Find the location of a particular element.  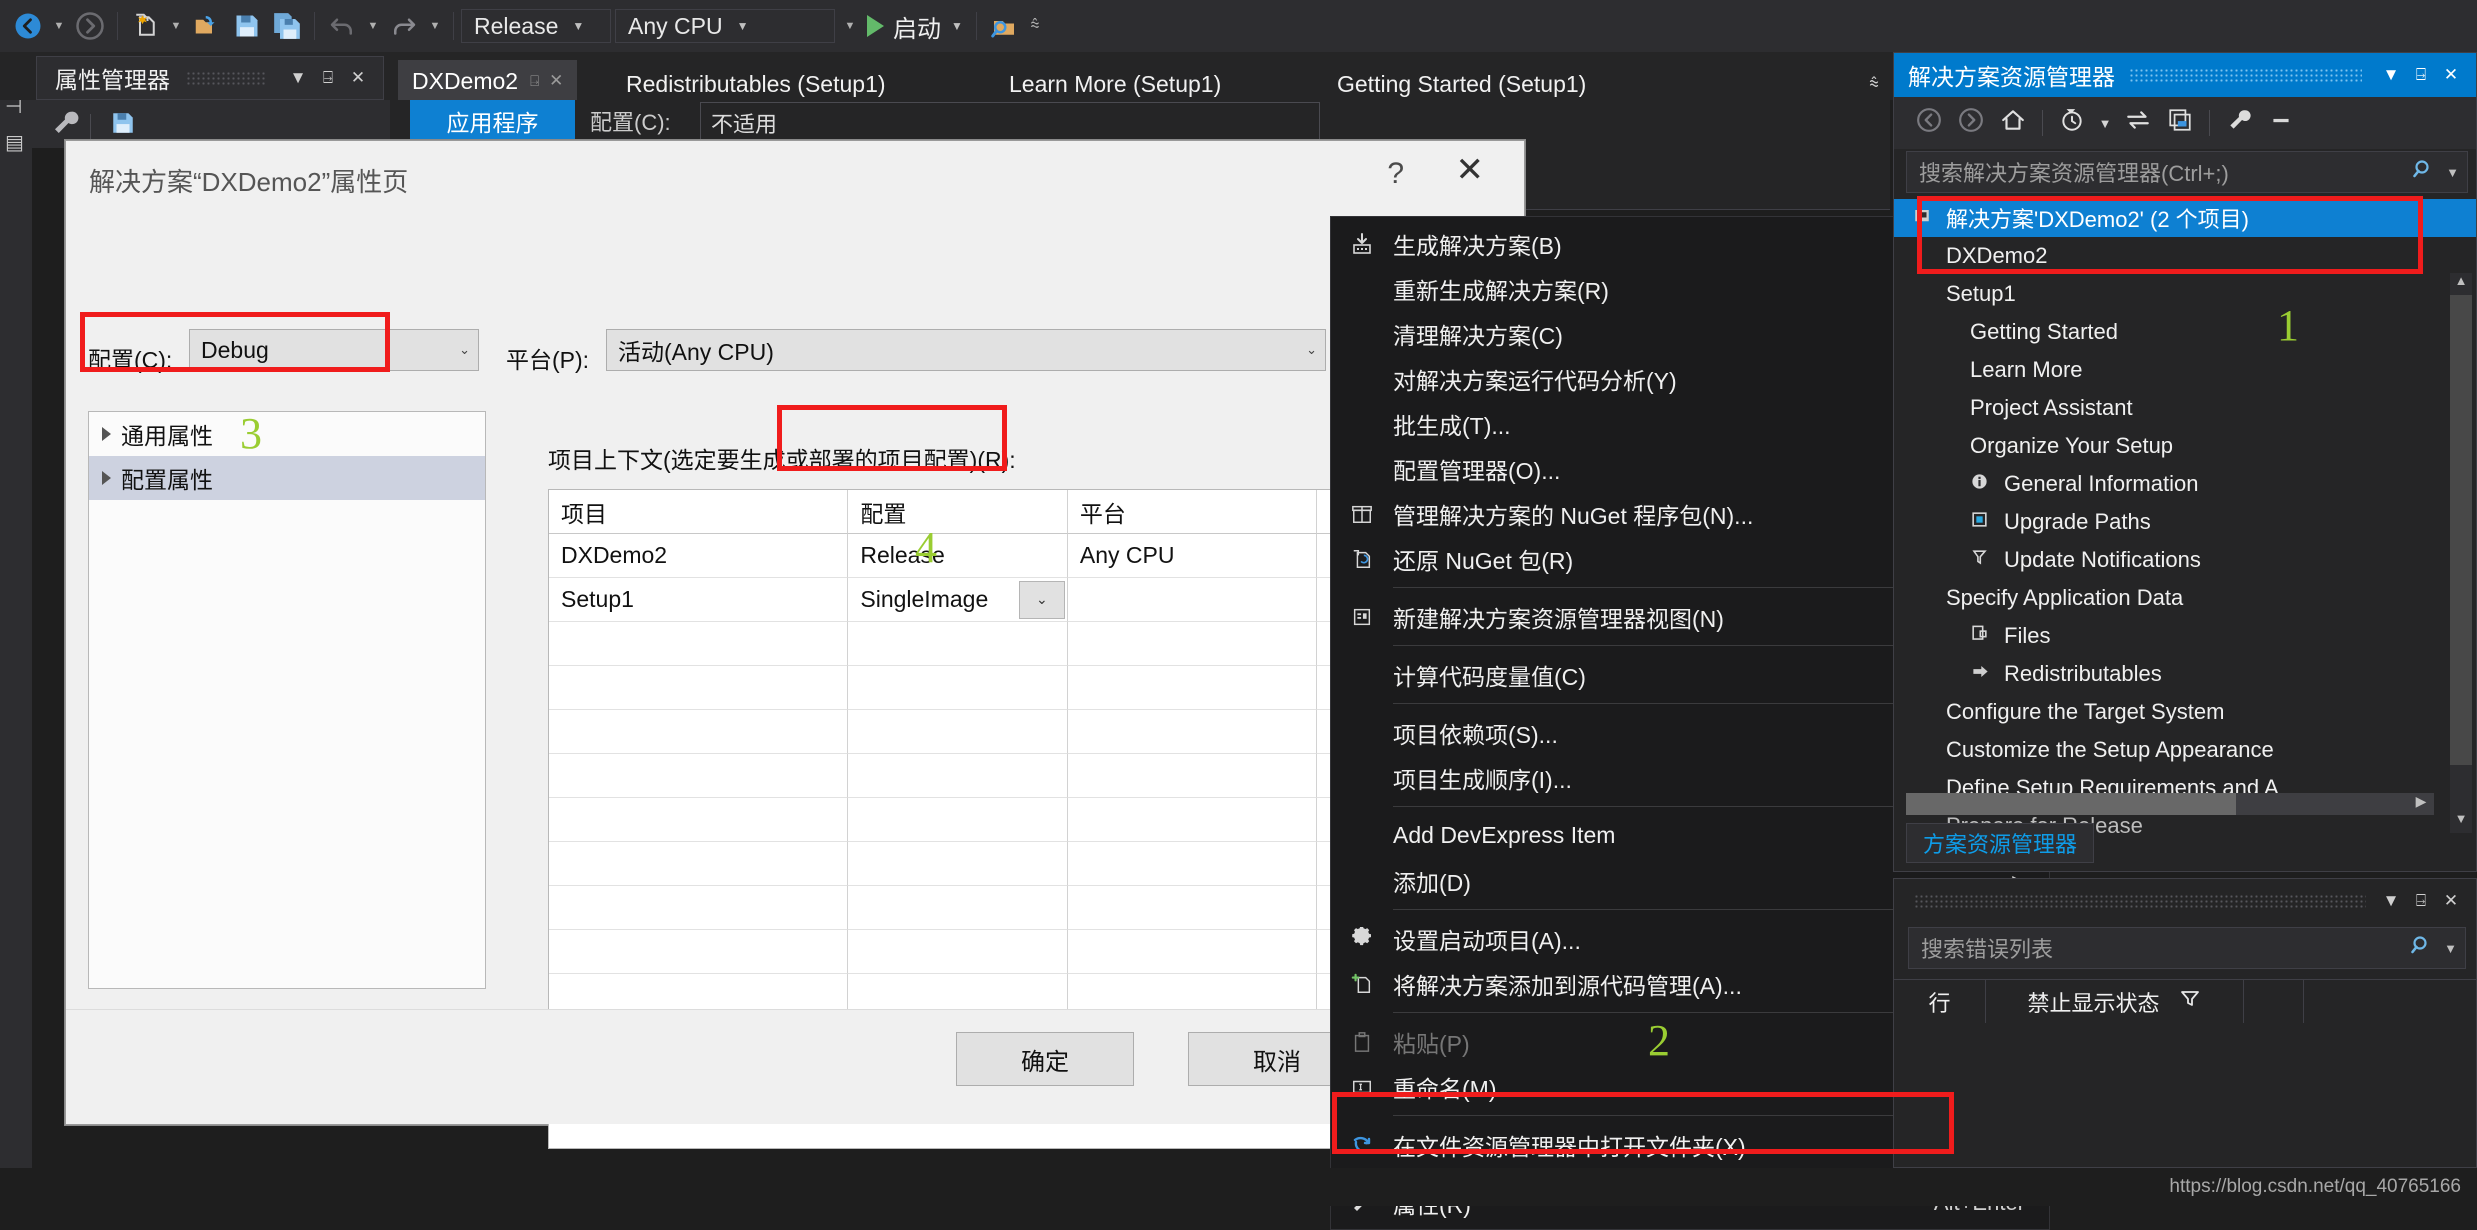

back-dropdown-icon: ▼ is located at coordinates (59, 26).